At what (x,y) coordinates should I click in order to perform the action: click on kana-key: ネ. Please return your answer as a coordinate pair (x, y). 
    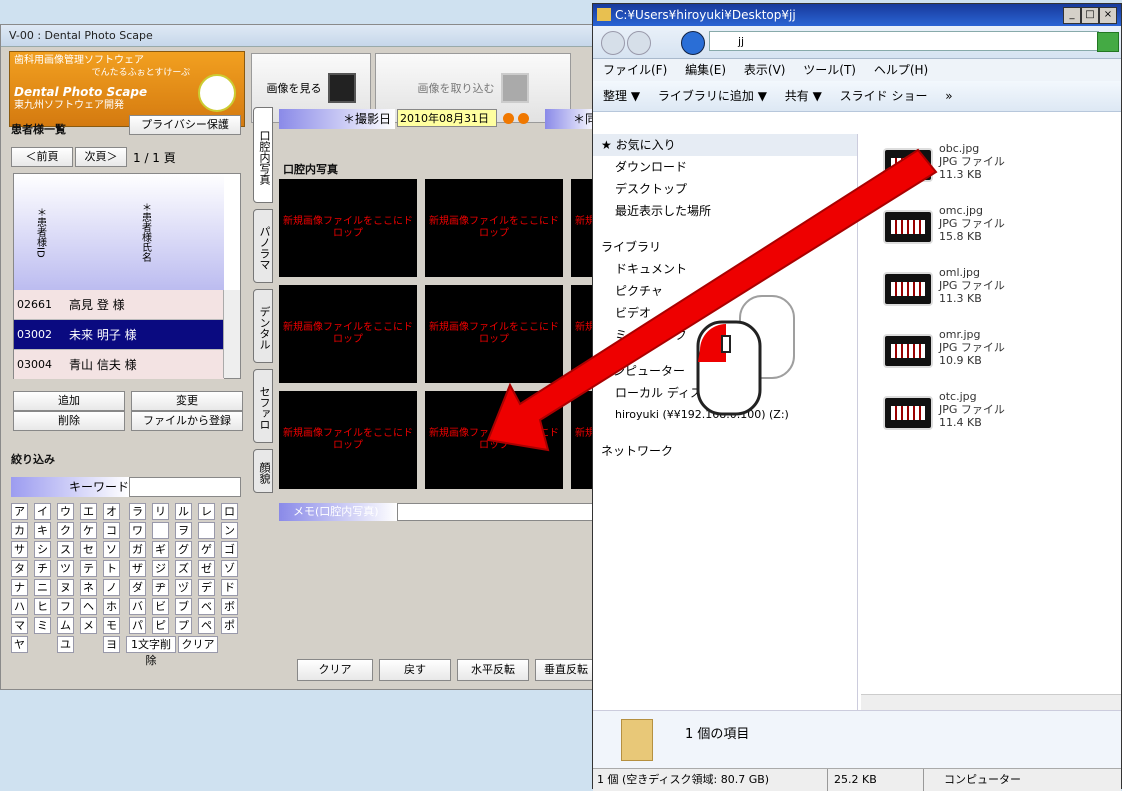
    Looking at the image, I should click on (88, 587).